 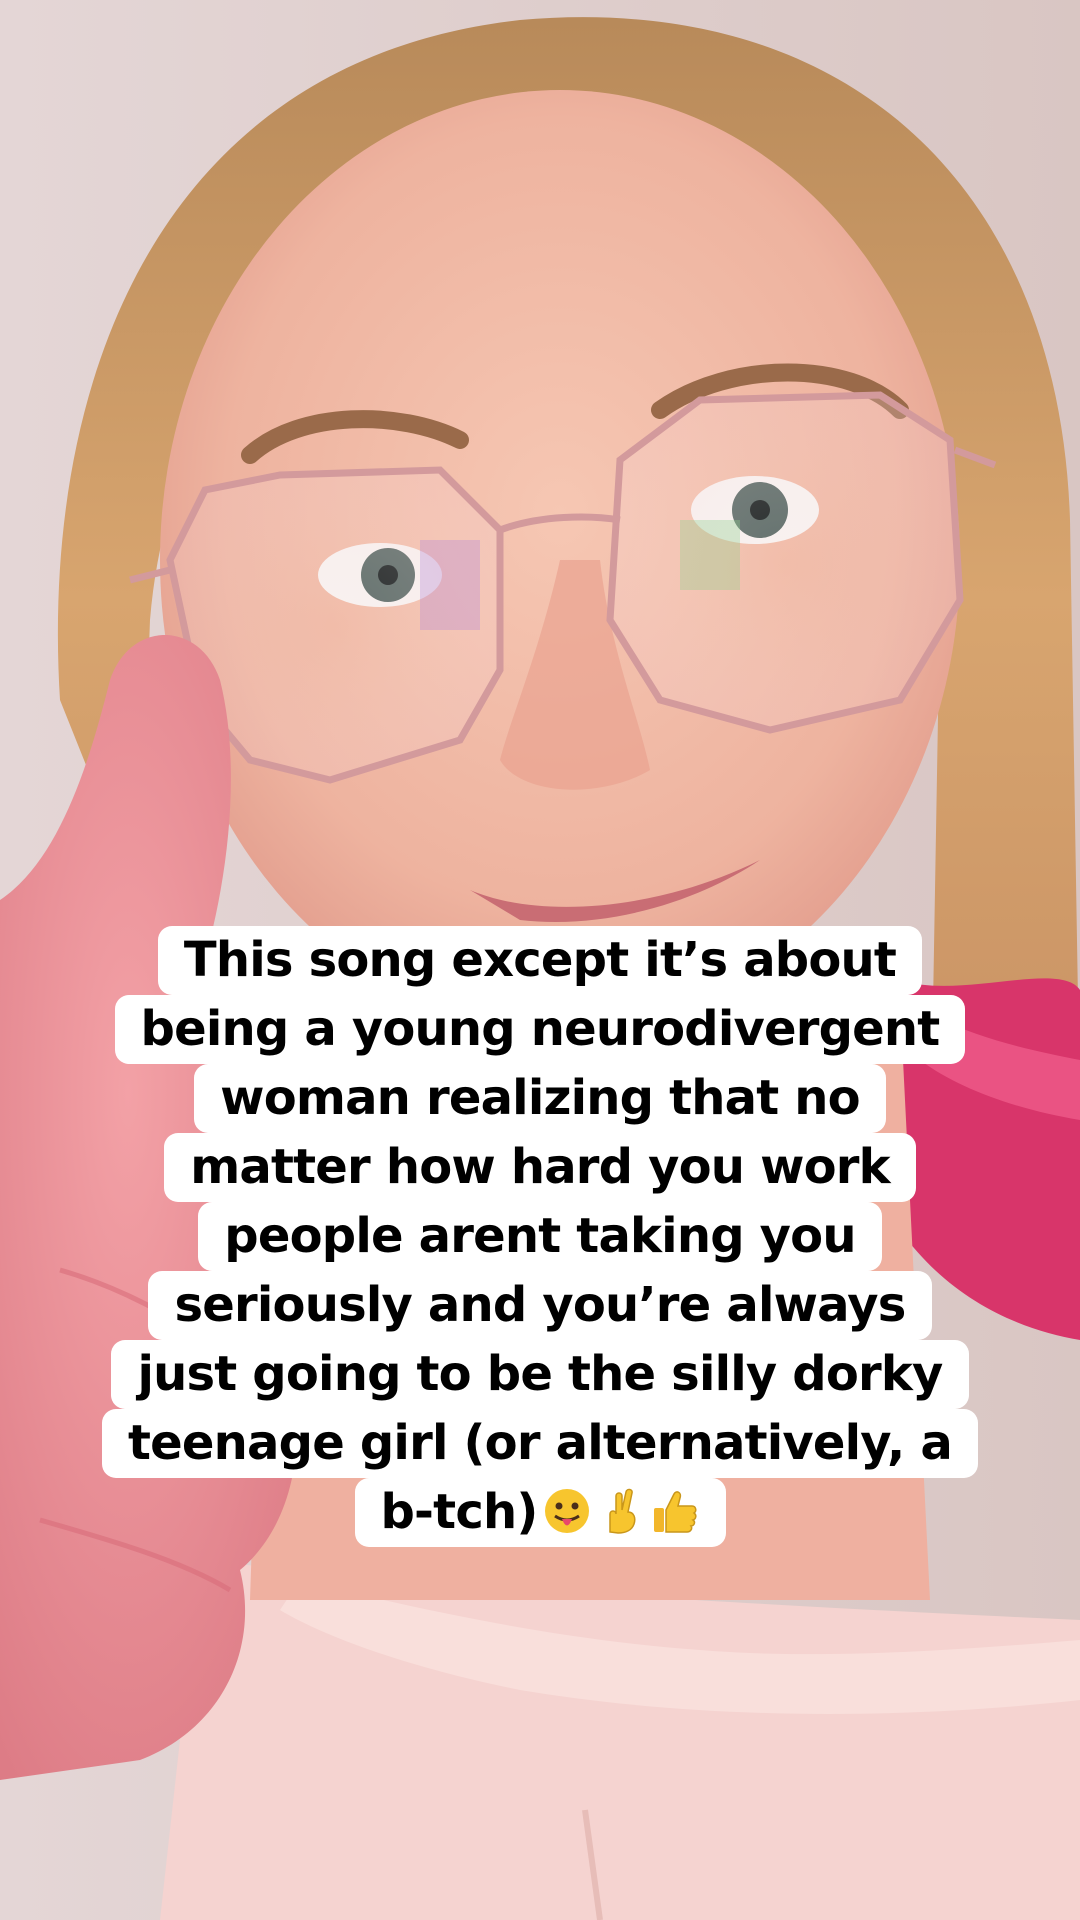 I want to click on caption-line-9: b-tch), so click(x=540, y=1512).